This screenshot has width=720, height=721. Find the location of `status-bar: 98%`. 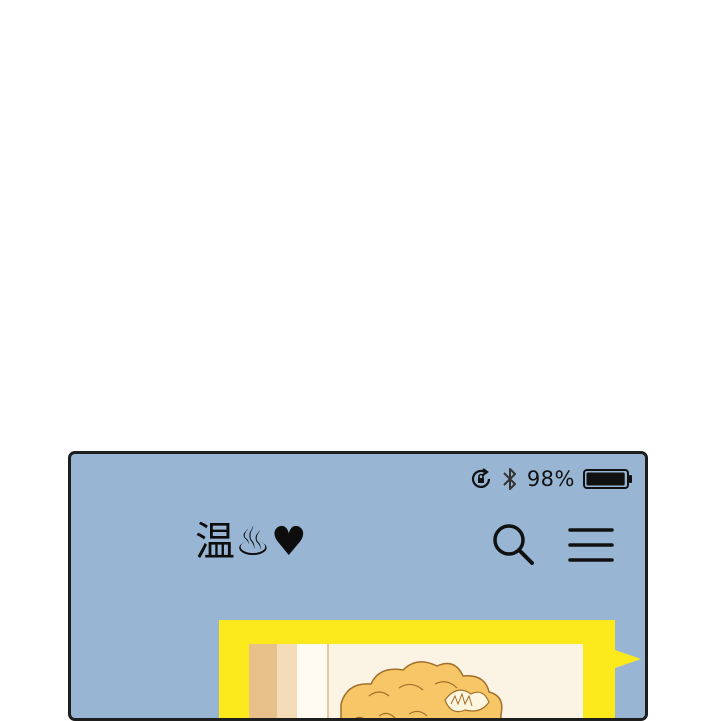

status-bar: 98% is located at coordinates (551, 479).